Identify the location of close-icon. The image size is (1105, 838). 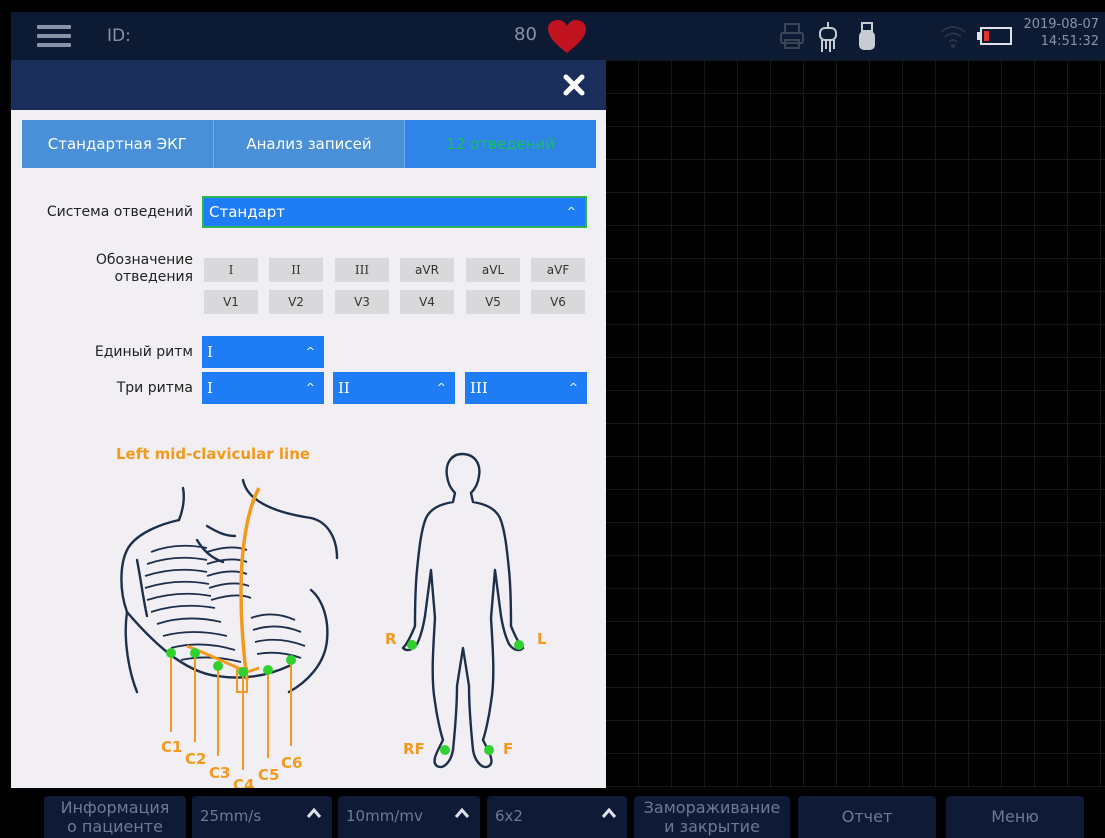
(574, 85).